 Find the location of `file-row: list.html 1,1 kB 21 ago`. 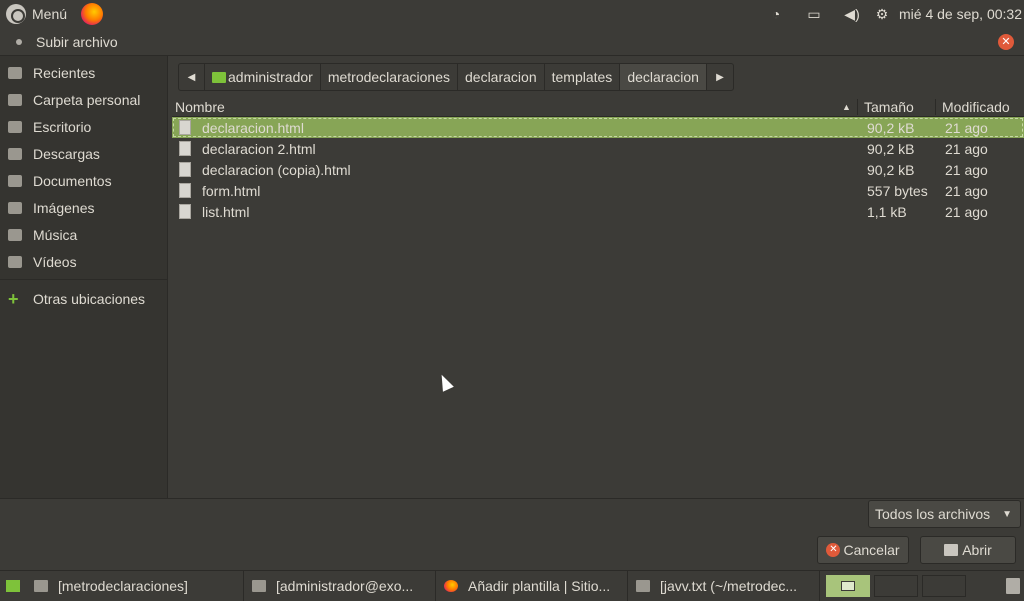

file-row: list.html 1,1 kB 21 ago is located at coordinates (598, 211).